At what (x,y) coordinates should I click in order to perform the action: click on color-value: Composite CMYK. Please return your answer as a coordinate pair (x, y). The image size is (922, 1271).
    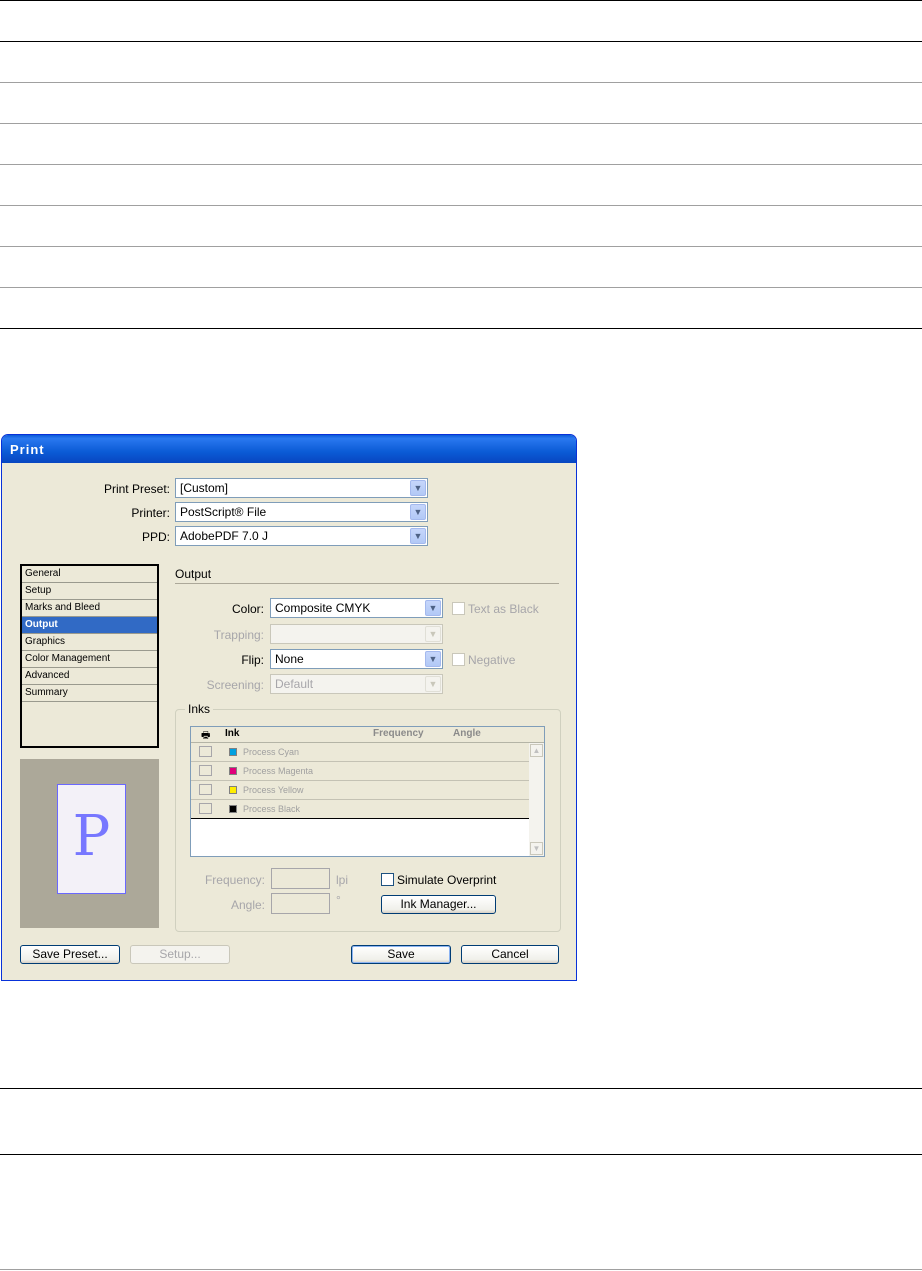
    Looking at the image, I should click on (323, 608).